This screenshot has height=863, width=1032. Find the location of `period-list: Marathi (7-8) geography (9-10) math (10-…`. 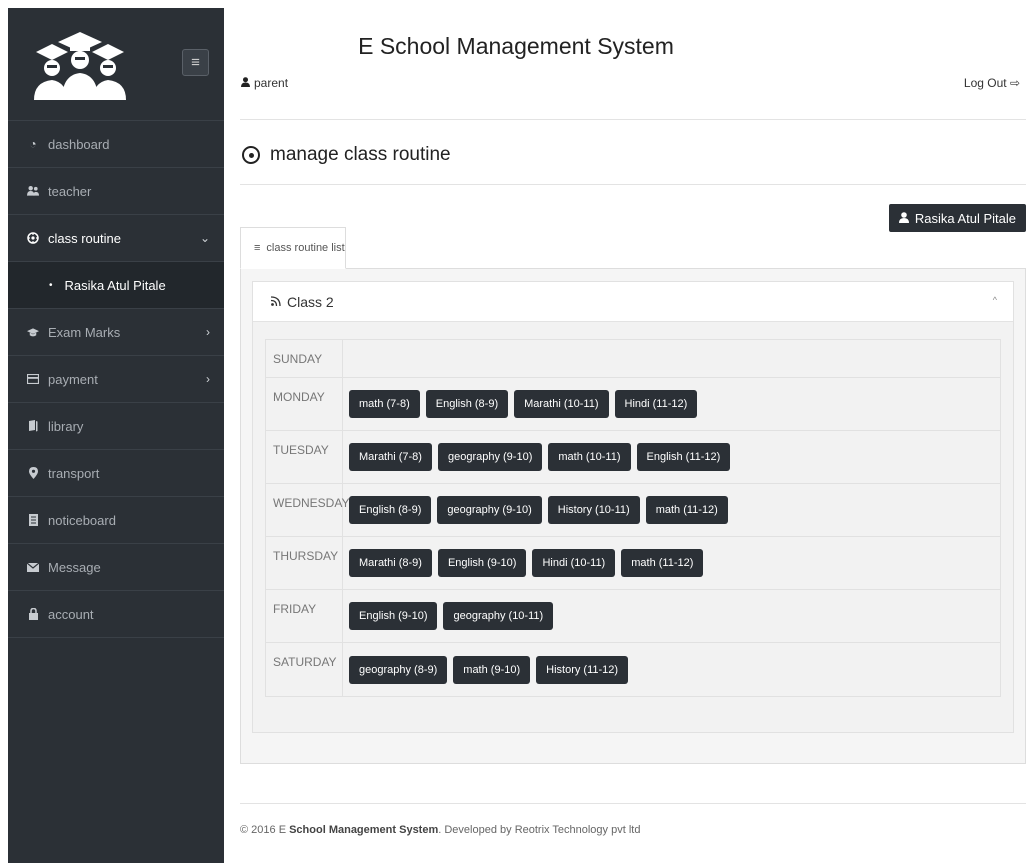

period-list: Marathi (7-8) geography (9-10) math (10-… is located at coordinates (671, 457).